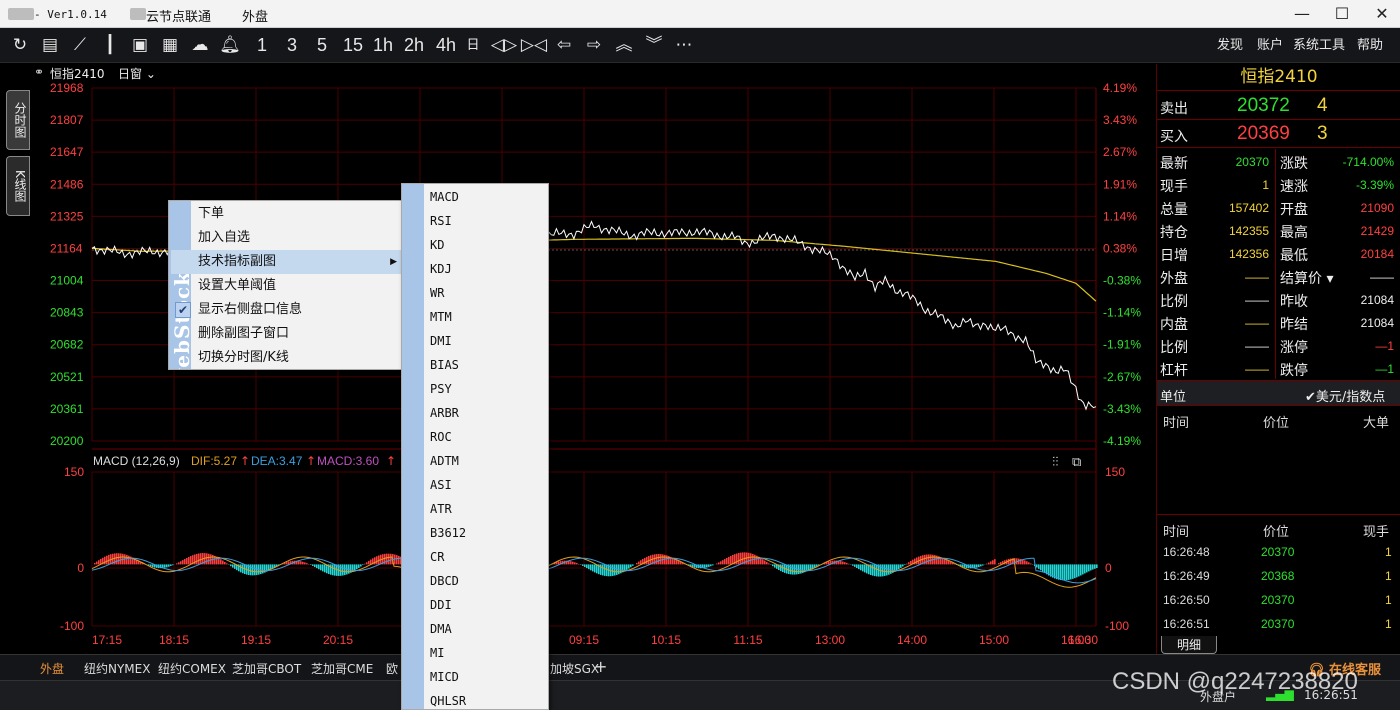 The height and width of the screenshot is (710, 1400). What do you see at coordinates (476, 245) in the screenshot?
I see `submenu-item-kd: KD` at bounding box center [476, 245].